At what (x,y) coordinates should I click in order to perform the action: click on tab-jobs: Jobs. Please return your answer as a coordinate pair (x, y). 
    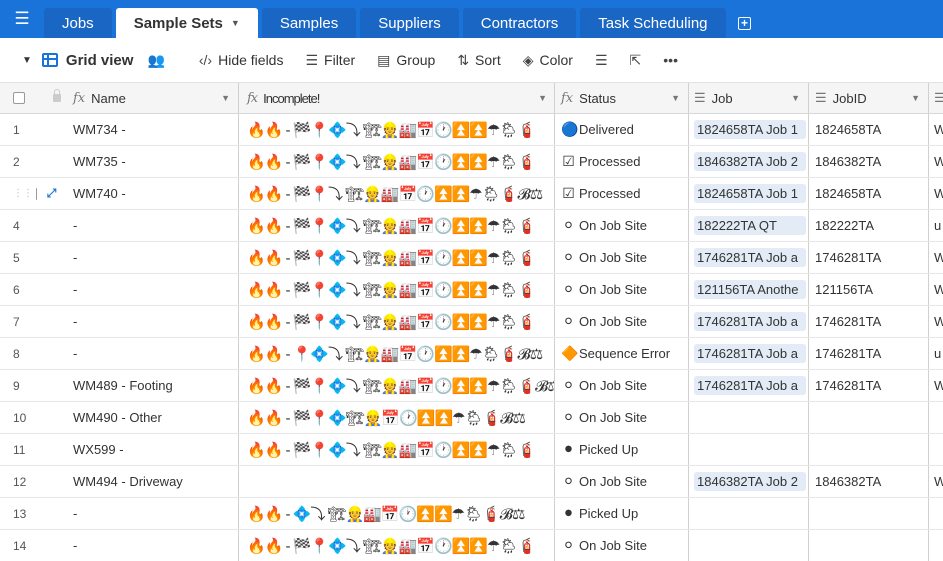
    Looking at the image, I should click on (78, 23).